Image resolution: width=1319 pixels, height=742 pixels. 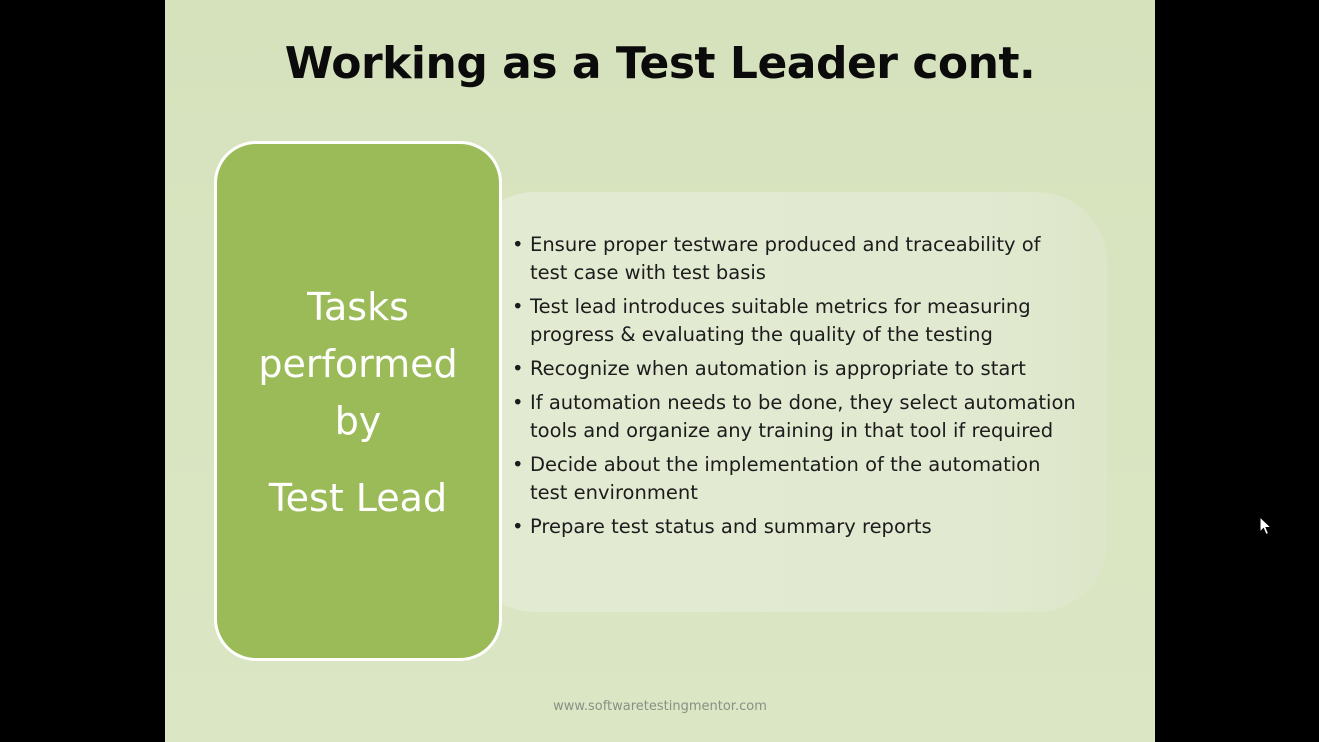 I want to click on task-box-label: Tasks performed by Test Lead, so click(x=358, y=403).